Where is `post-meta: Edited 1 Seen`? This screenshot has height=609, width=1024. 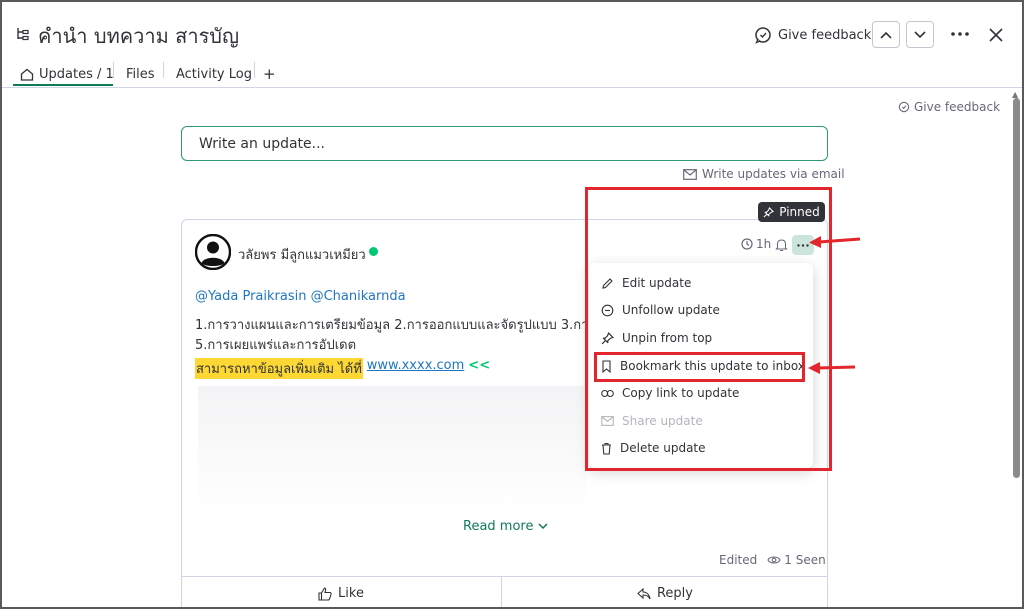
post-meta: Edited 1 Seen is located at coordinates (772, 560).